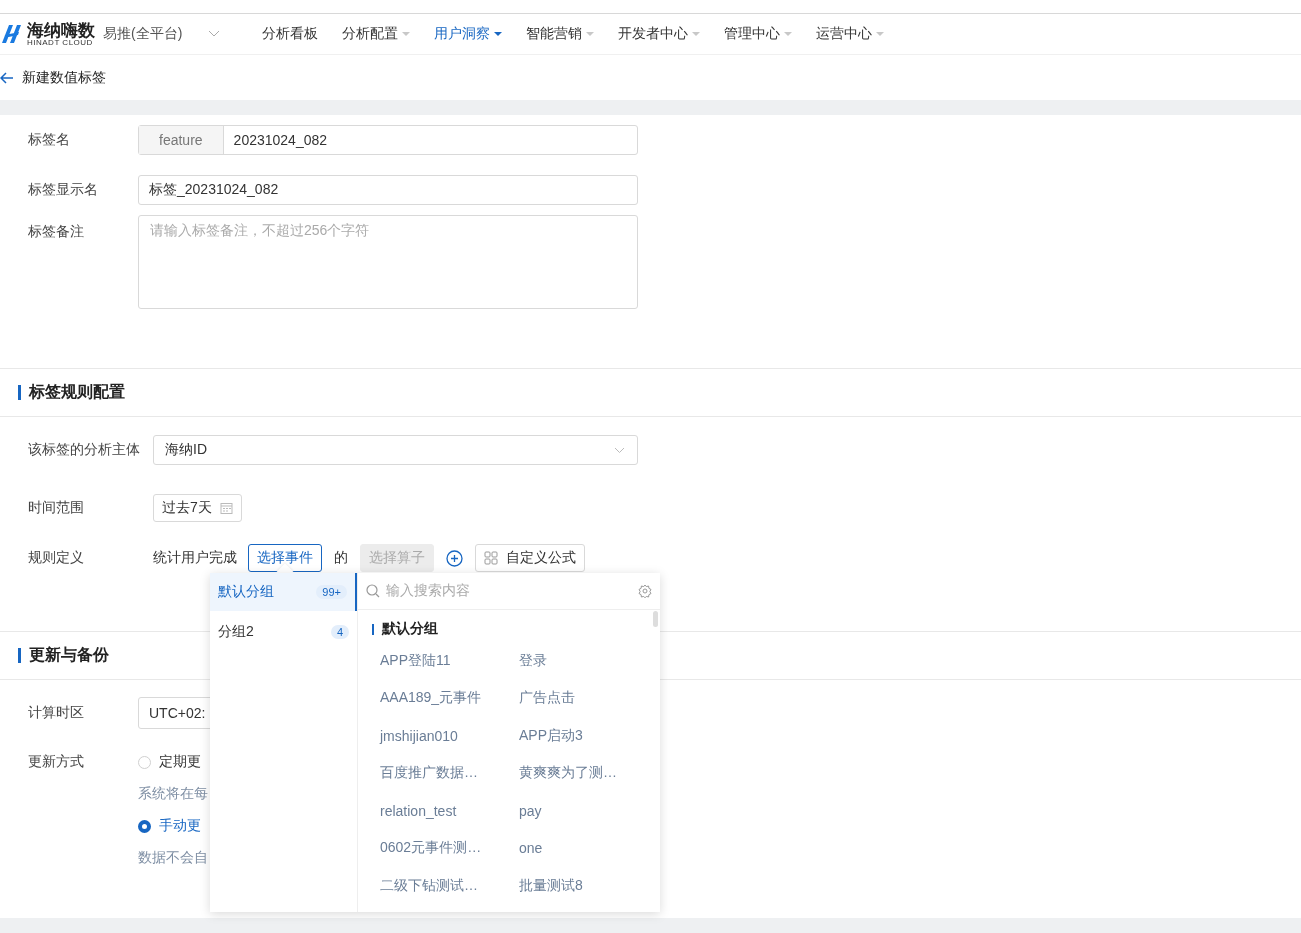  What do you see at coordinates (584, 736) in the screenshot?
I see `event-item: APP启动3` at bounding box center [584, 736].